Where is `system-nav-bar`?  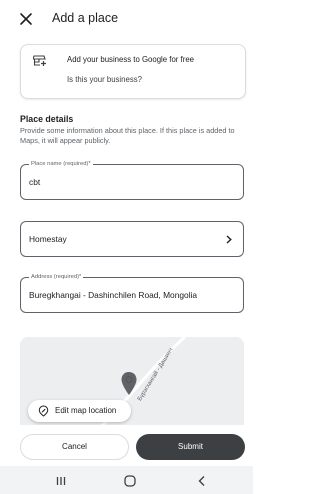
system-nav-bar is located at coordinates (126, 480).